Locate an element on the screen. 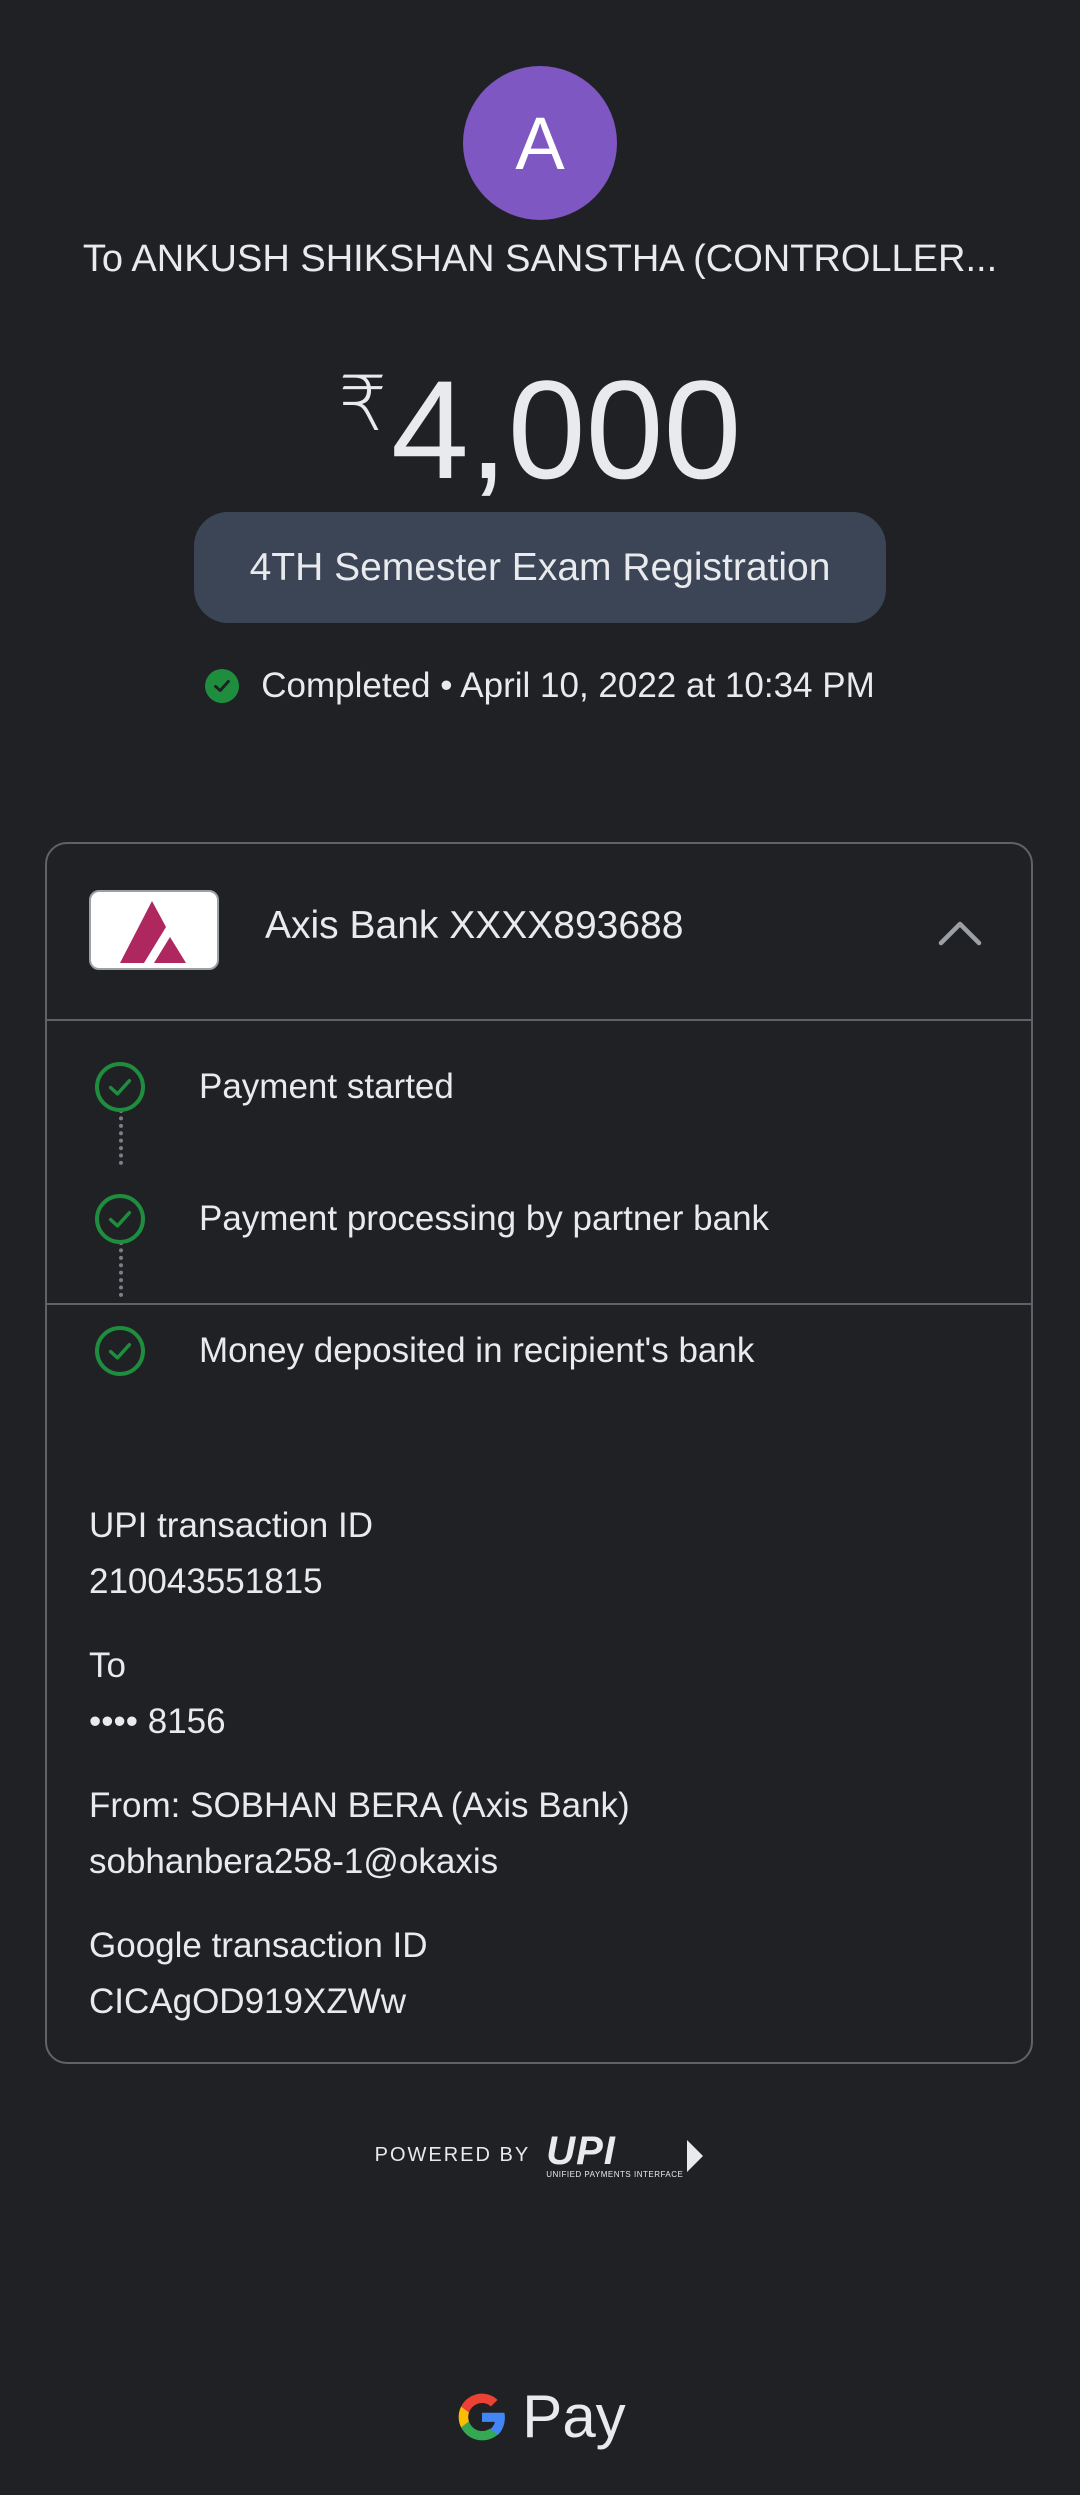  step-payment-processing: Payment processing by partner bank is located at coordinates (432, 1219).